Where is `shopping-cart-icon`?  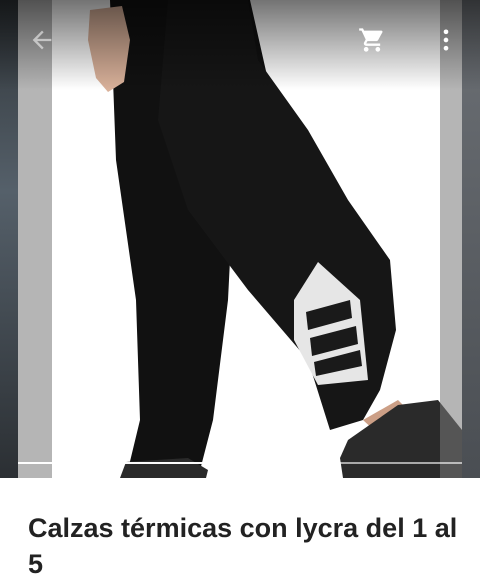 shopping-cart-icon is located at coordinates (371, 40).